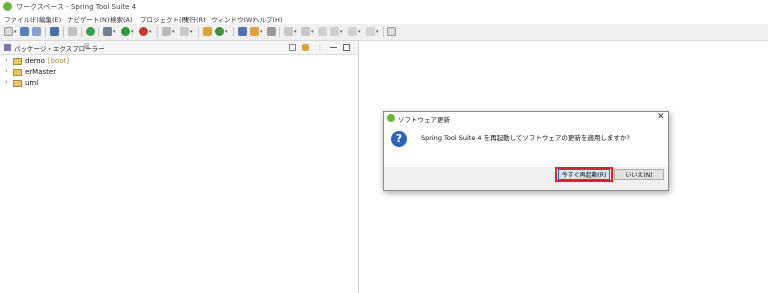  Describe the element at coordinates (661, 117) in the screenshot. I see `close-icon: ✕` at that location.